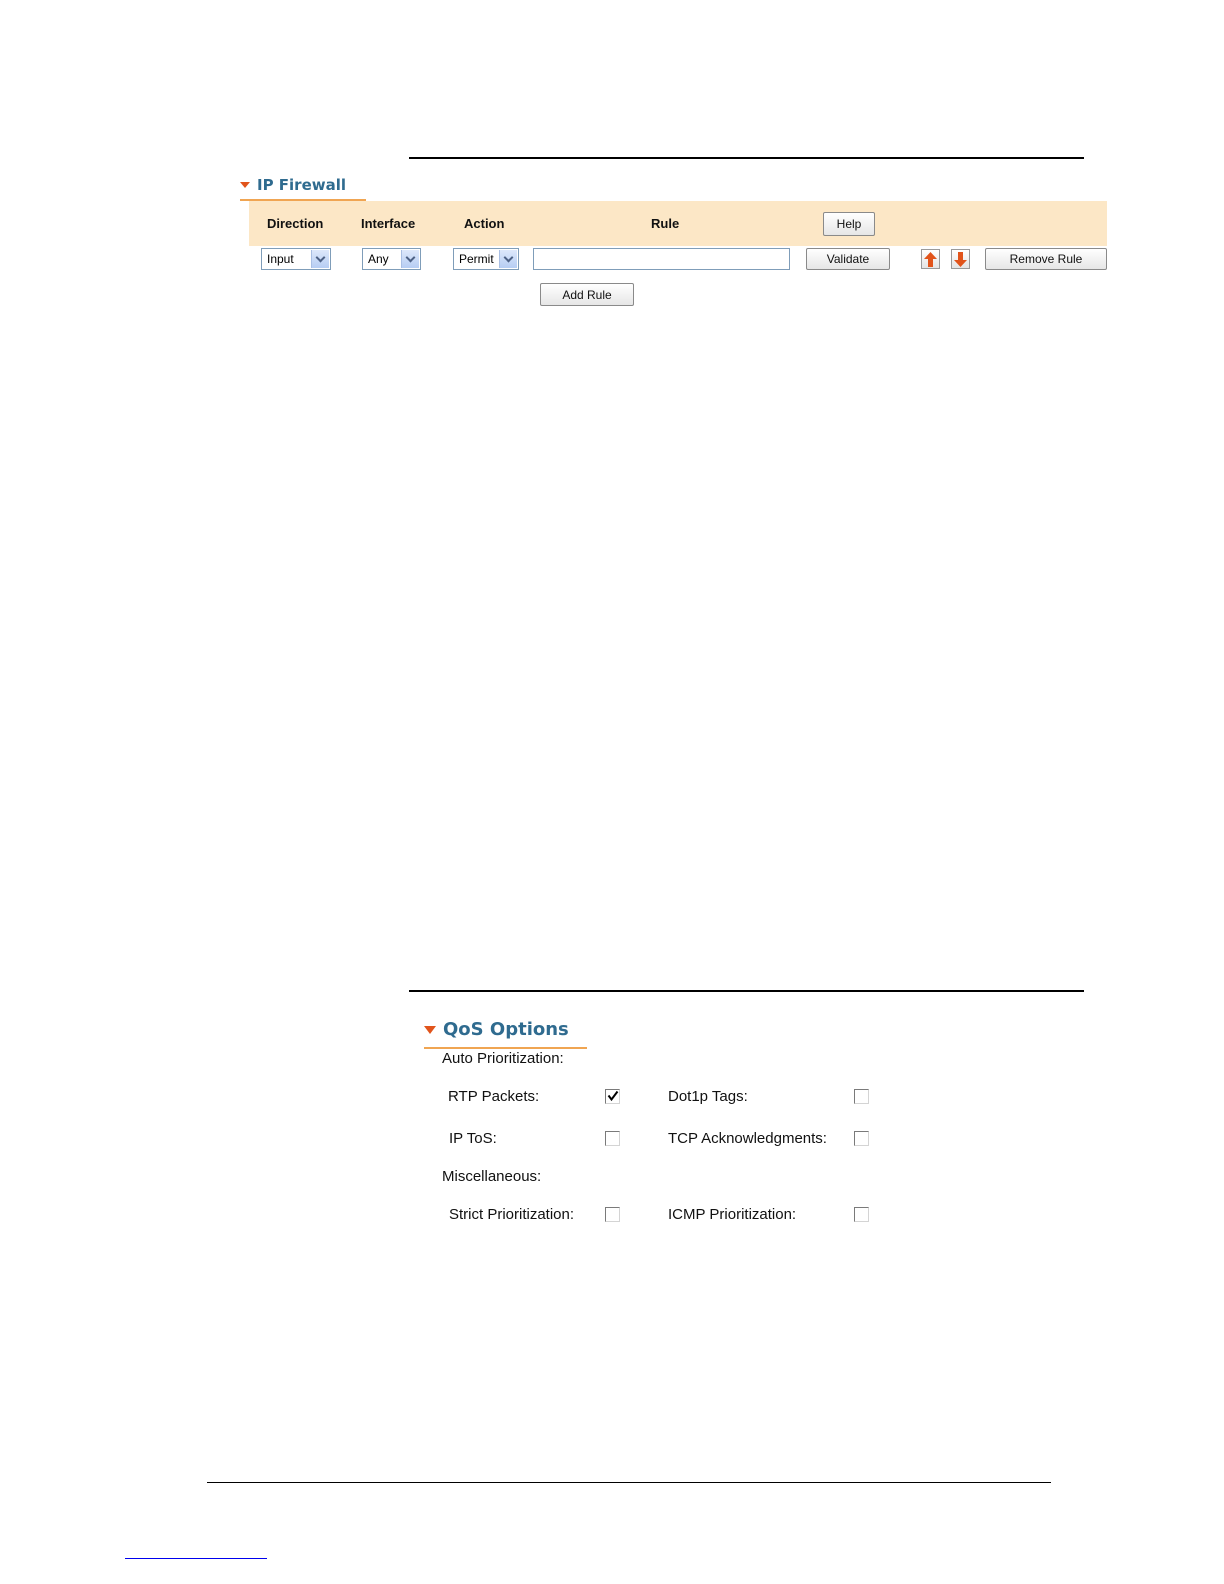  What do you see at coordinates (476, 259) in the screenshot?
I see `action-select-value: Permit` at bounding box center [476, 259].